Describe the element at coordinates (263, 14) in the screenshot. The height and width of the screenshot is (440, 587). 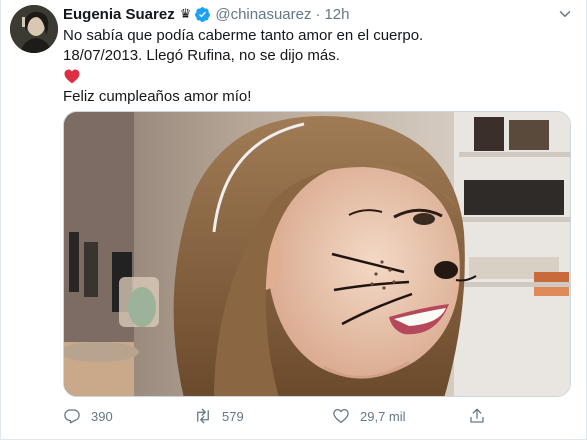
I see `user-handle: @chinasuarez` at that location.